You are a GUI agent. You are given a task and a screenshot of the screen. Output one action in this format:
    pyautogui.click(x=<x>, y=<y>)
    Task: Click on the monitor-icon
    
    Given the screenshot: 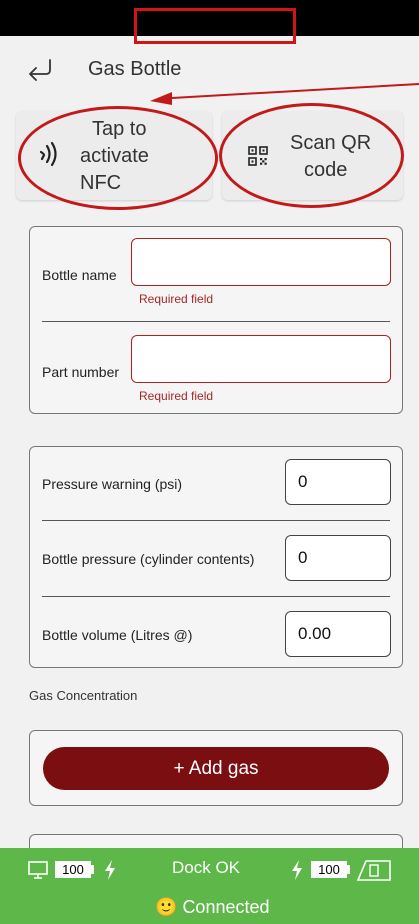 What is the action you would take?
    pyautogui.click(x=38, y=870)
    